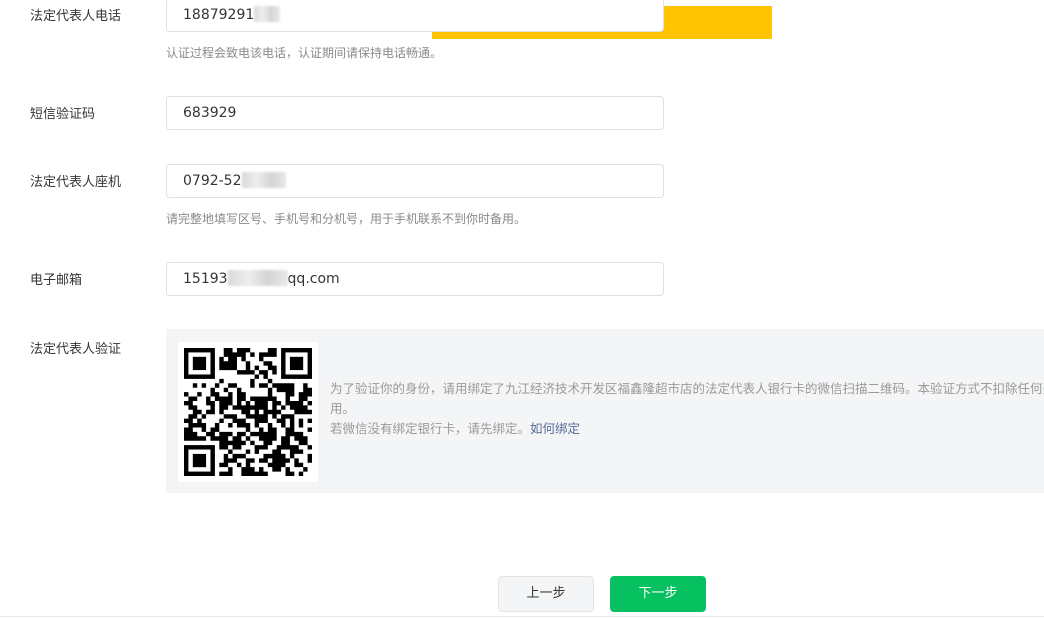  Describe the element at coordinates (219, 15) in the screenshot. I see `phone-value: 18879291` at that location.